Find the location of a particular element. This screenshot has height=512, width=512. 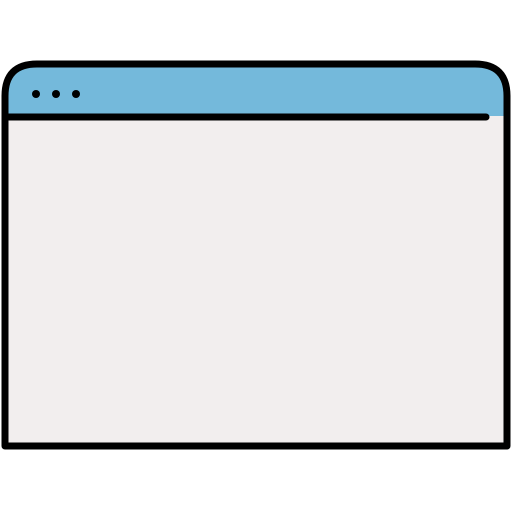

window-title-bar is located at coordinates (256, 90).